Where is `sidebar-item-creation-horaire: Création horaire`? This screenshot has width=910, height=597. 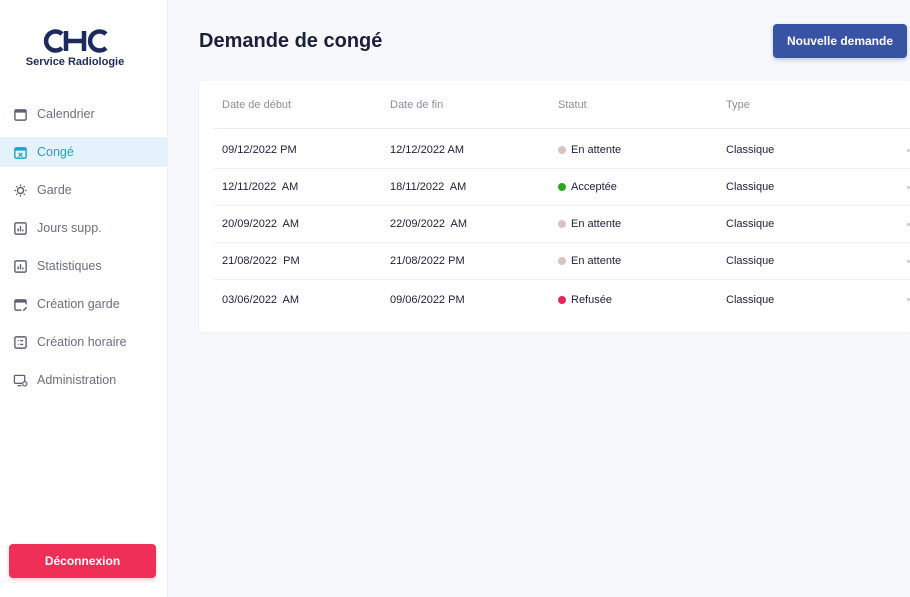
sidebar-item-creation-horaire: Création horaire is located at coordinates (83, 342).